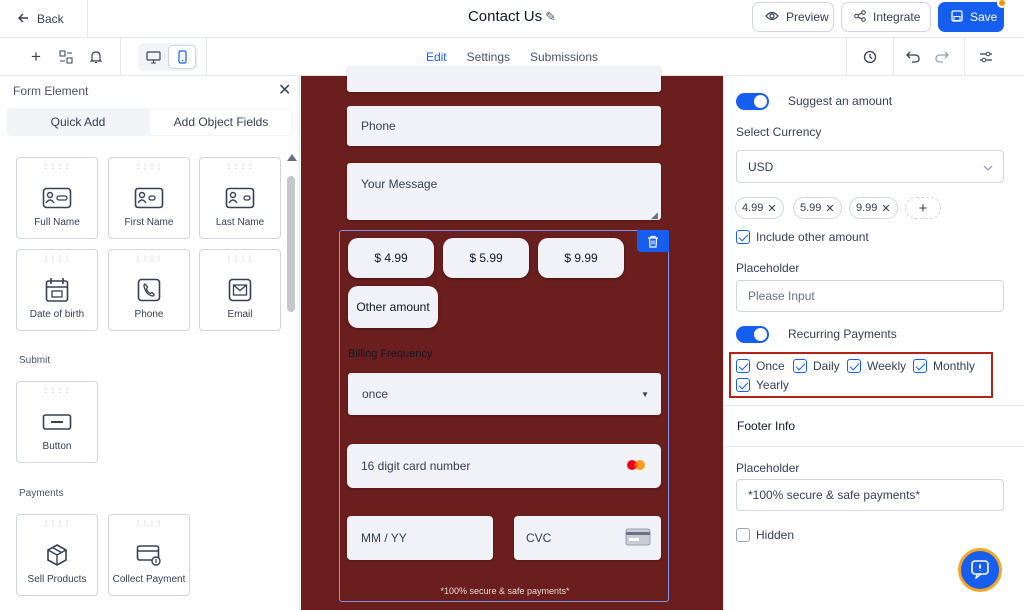 This screenshot has height=610, width=1024. I want to click on amount-pill-9-99: 9.99 ✕, so click(873, 208).